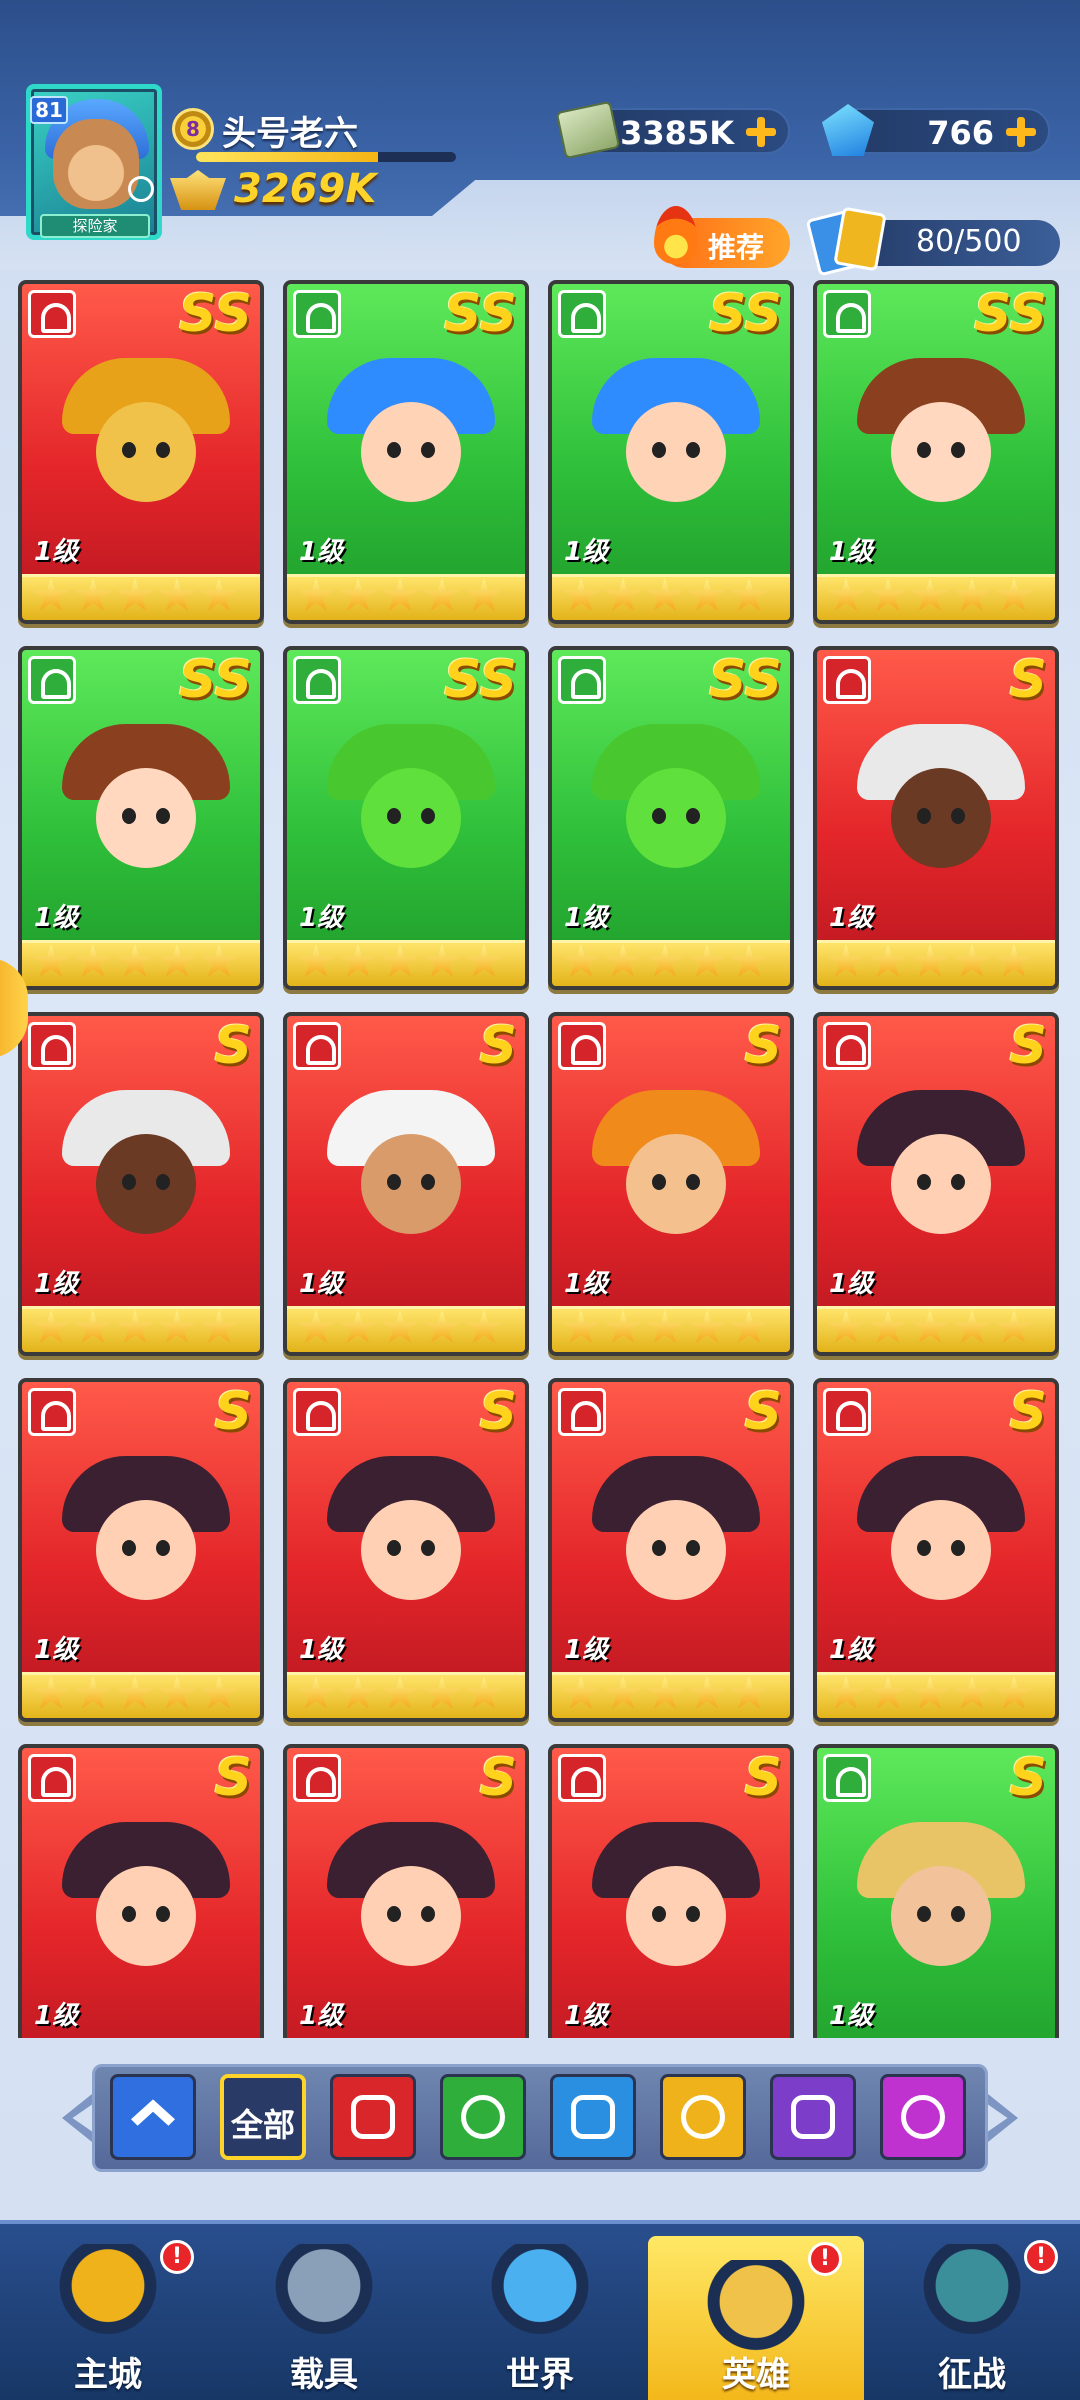  I want to click on globe-icon, so click(540, 2296).